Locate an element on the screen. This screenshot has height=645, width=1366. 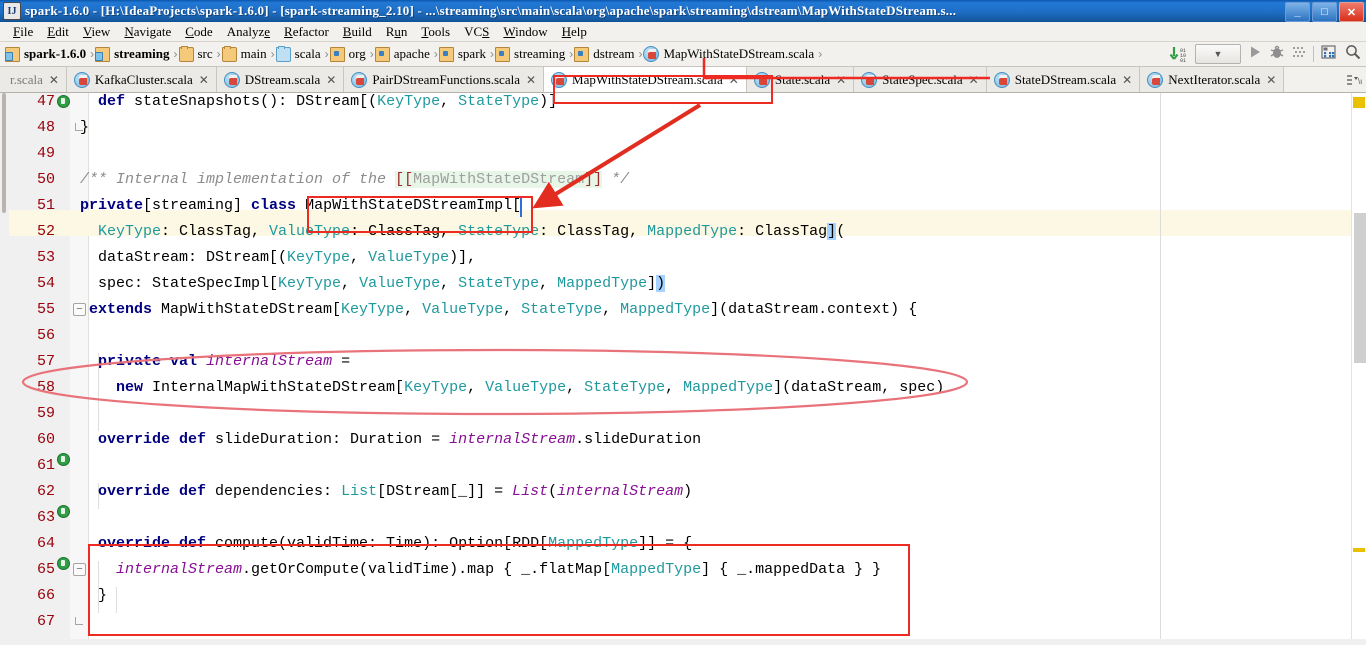
menu-tools: Tools is located at coordinates (435, 32).